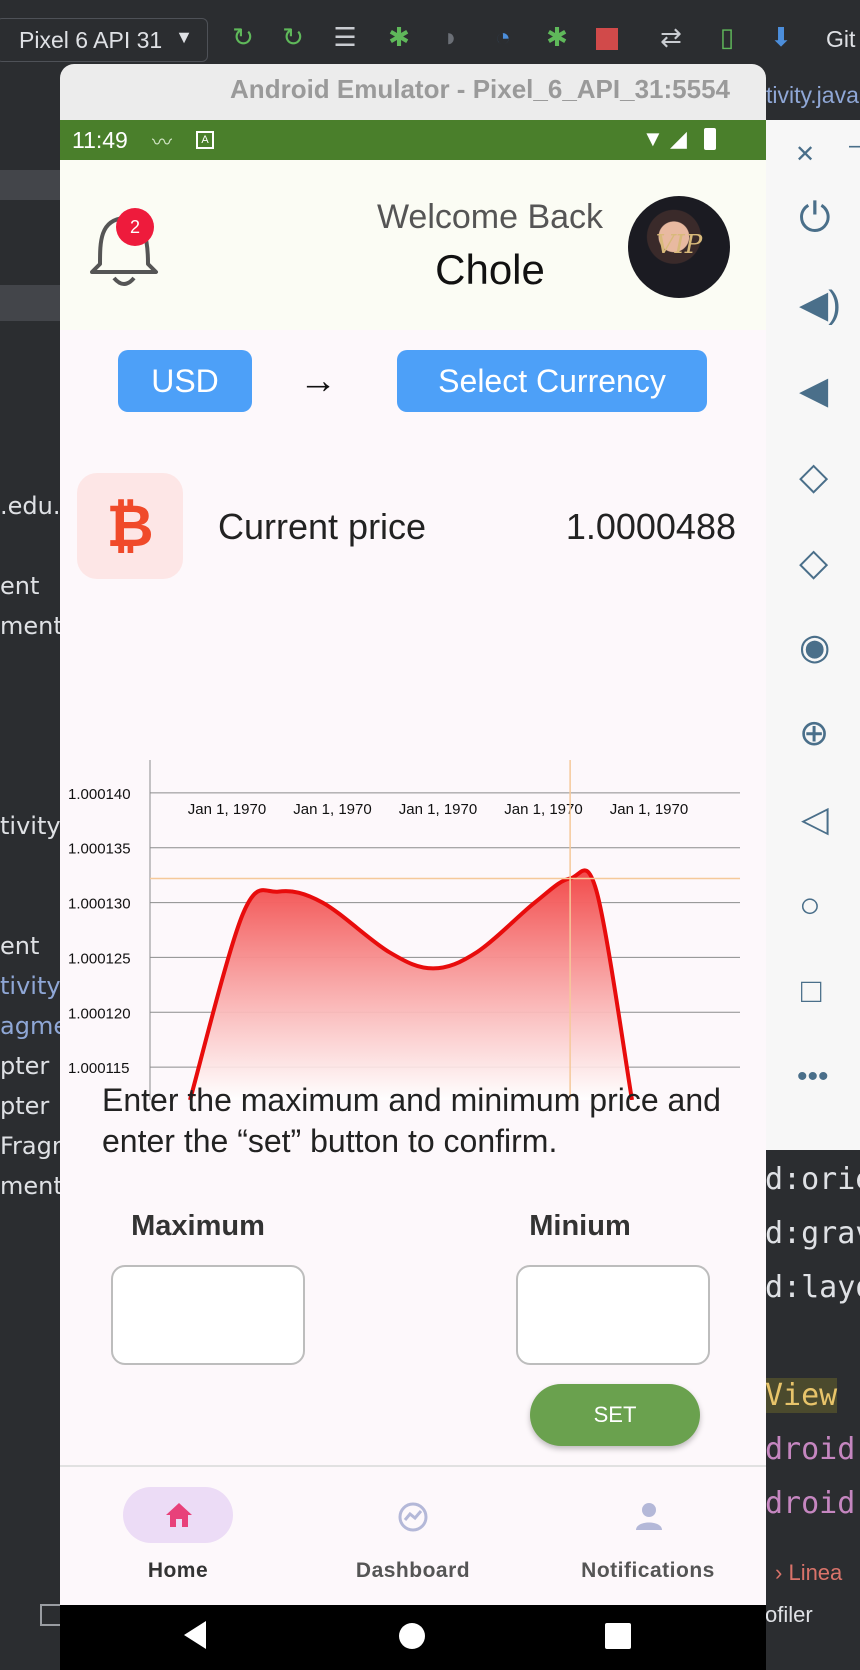 This screenshot has width=860, height=1670. Describe the element at coordinates (413, 245) in the screenshot. I see `app-header: 2 Welcome Back Chole VIP` at that location.